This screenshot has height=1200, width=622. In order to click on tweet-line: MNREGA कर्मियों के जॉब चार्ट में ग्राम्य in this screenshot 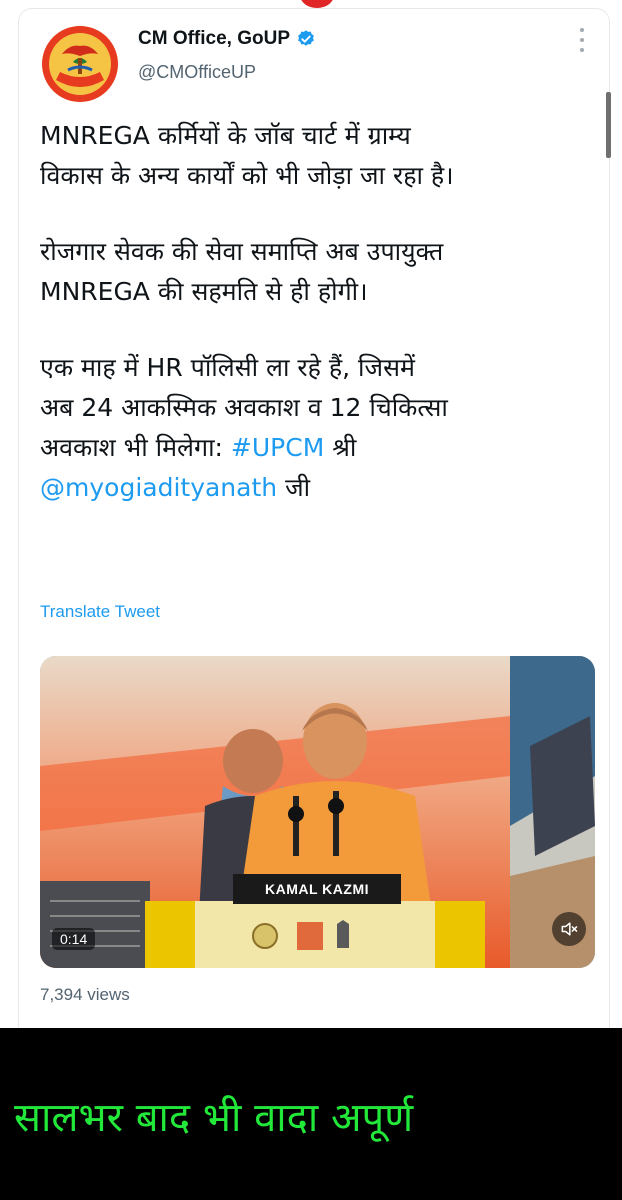, I will do `click(225, 135)`.